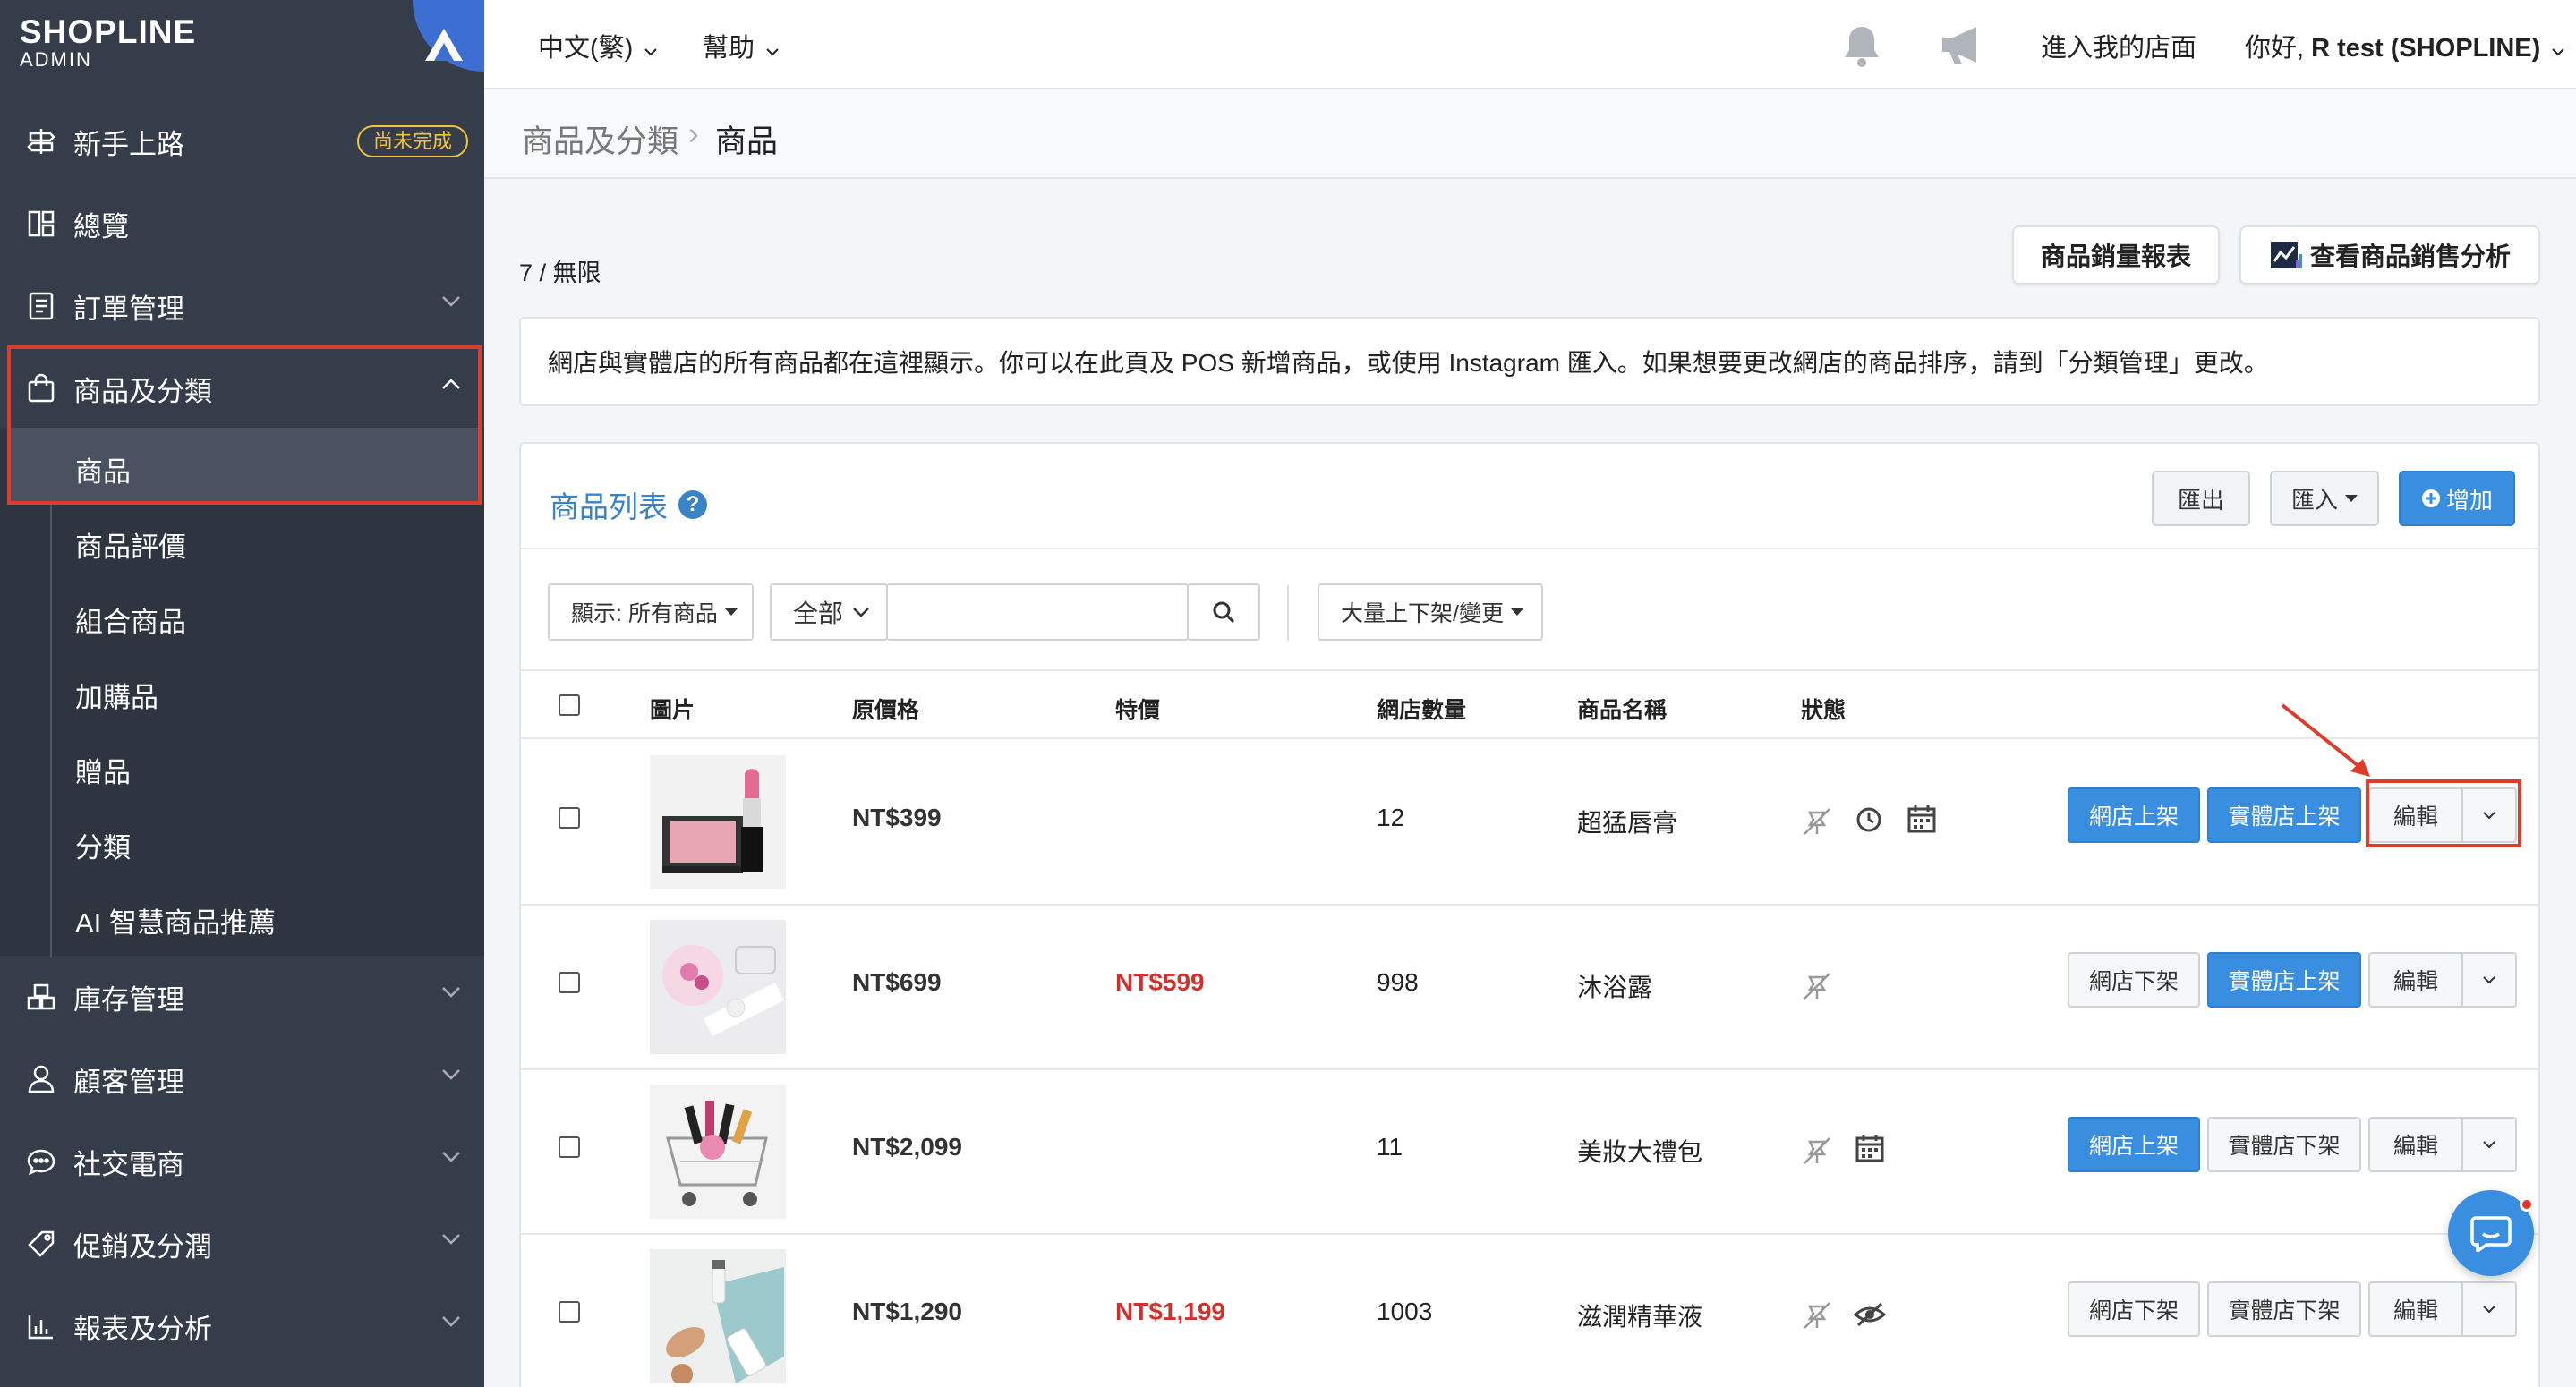  Describe the element at coordinates (829, 612) in the screenshot. I see `scope-dropdown: 全部` at that location.